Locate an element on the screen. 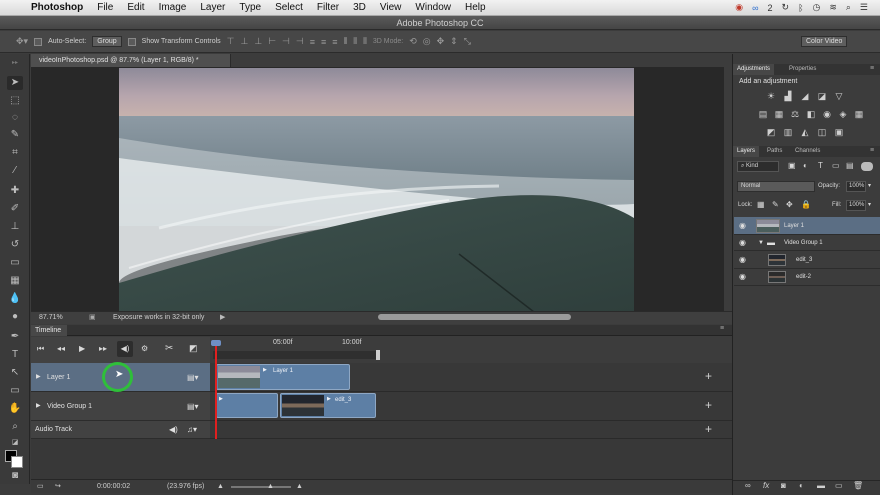 This screenshot has height=495, width=880. timeline-zoom-slider is located at coordinates (261, 487).